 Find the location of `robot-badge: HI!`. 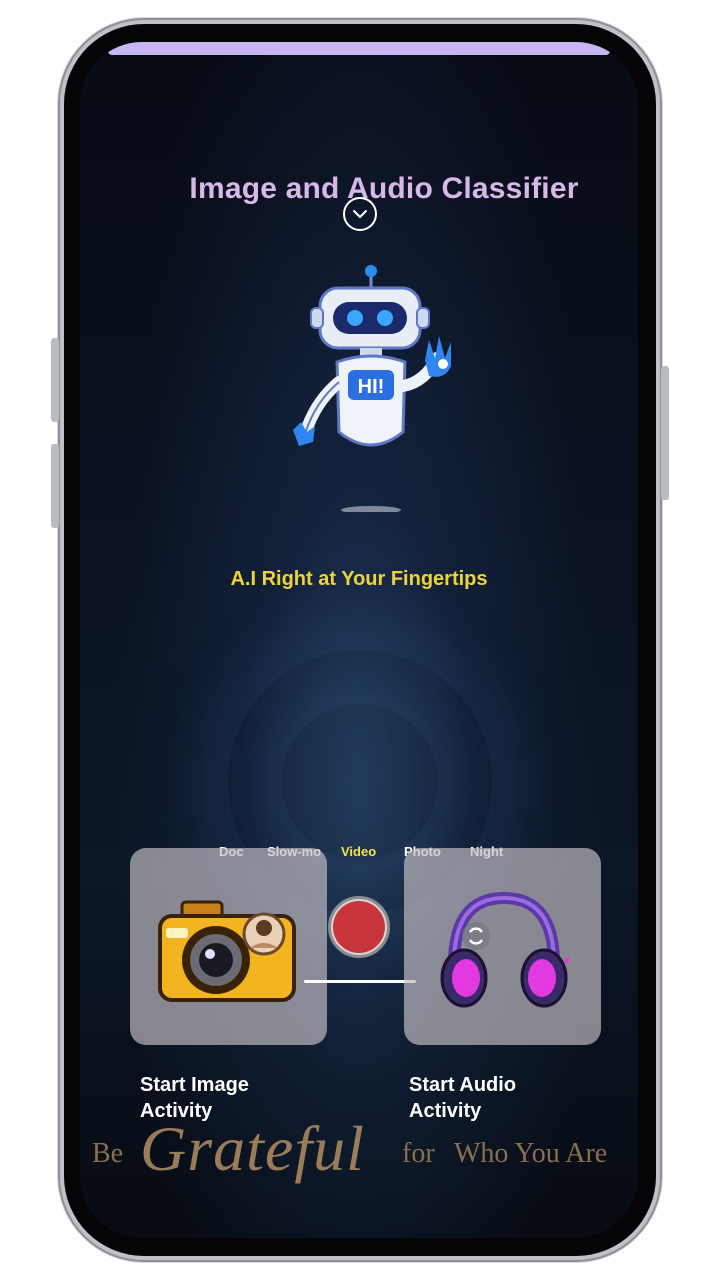

robot-badge: HI! is located at coordinates (371, 387).